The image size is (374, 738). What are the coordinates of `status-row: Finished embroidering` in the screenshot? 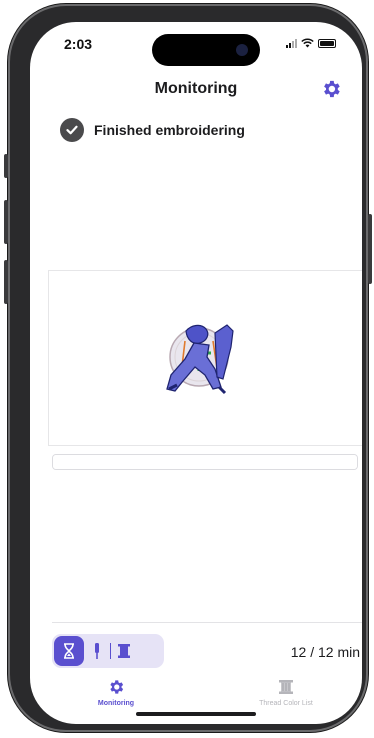 It's located at (152, 130).